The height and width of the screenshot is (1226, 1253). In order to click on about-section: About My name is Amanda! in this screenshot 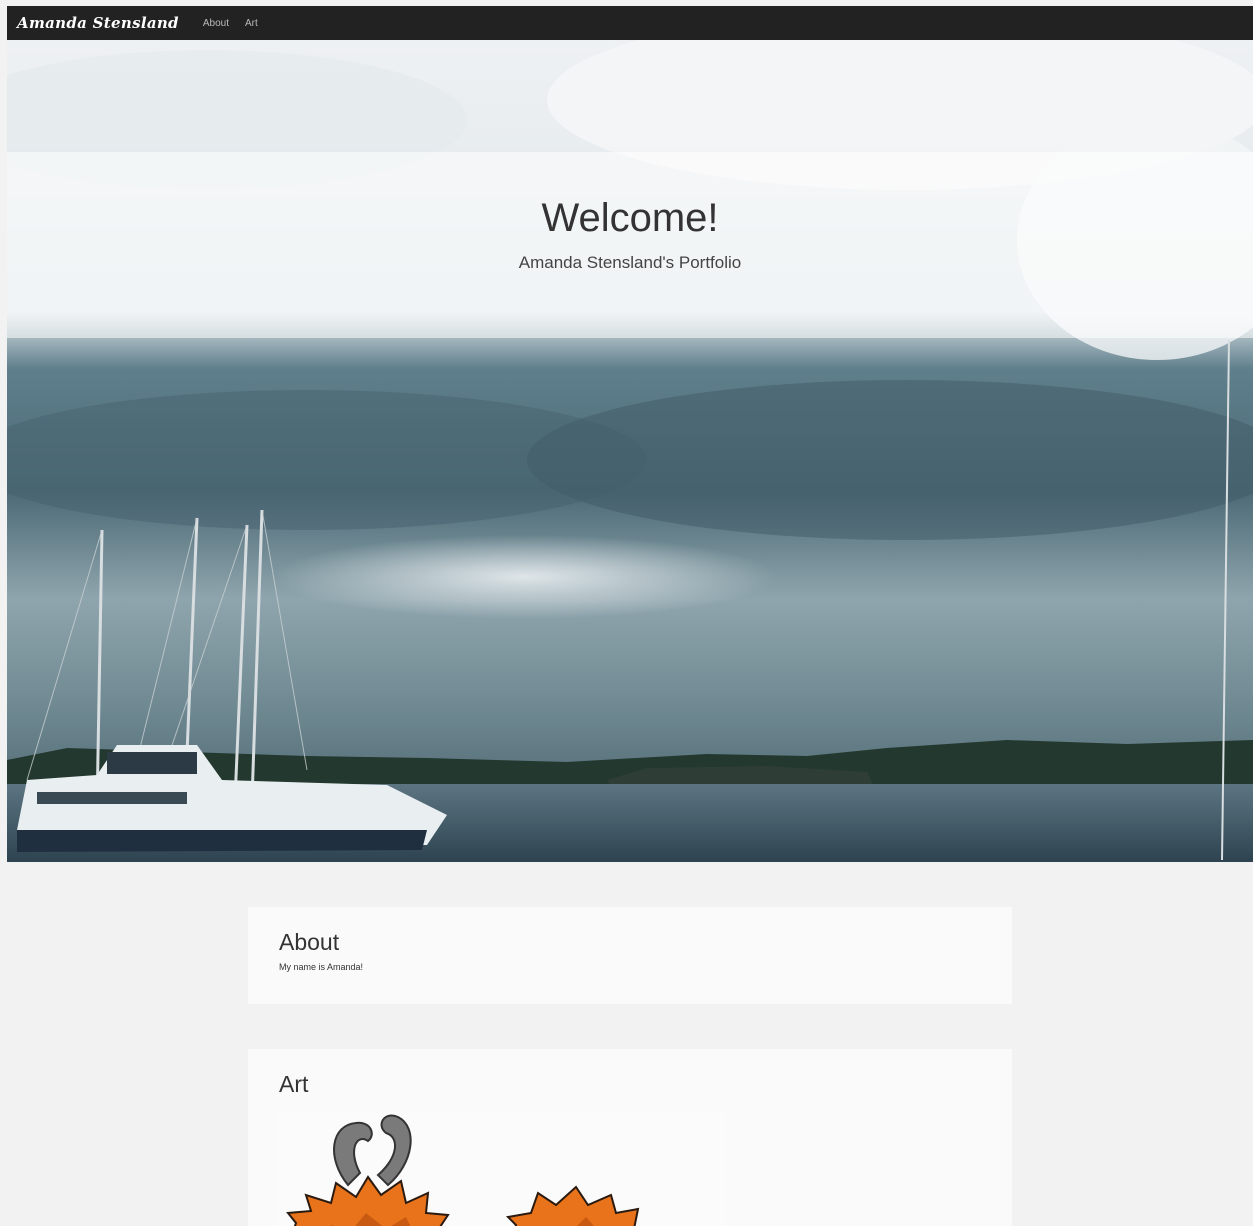, I will do `click(630, 955)`.